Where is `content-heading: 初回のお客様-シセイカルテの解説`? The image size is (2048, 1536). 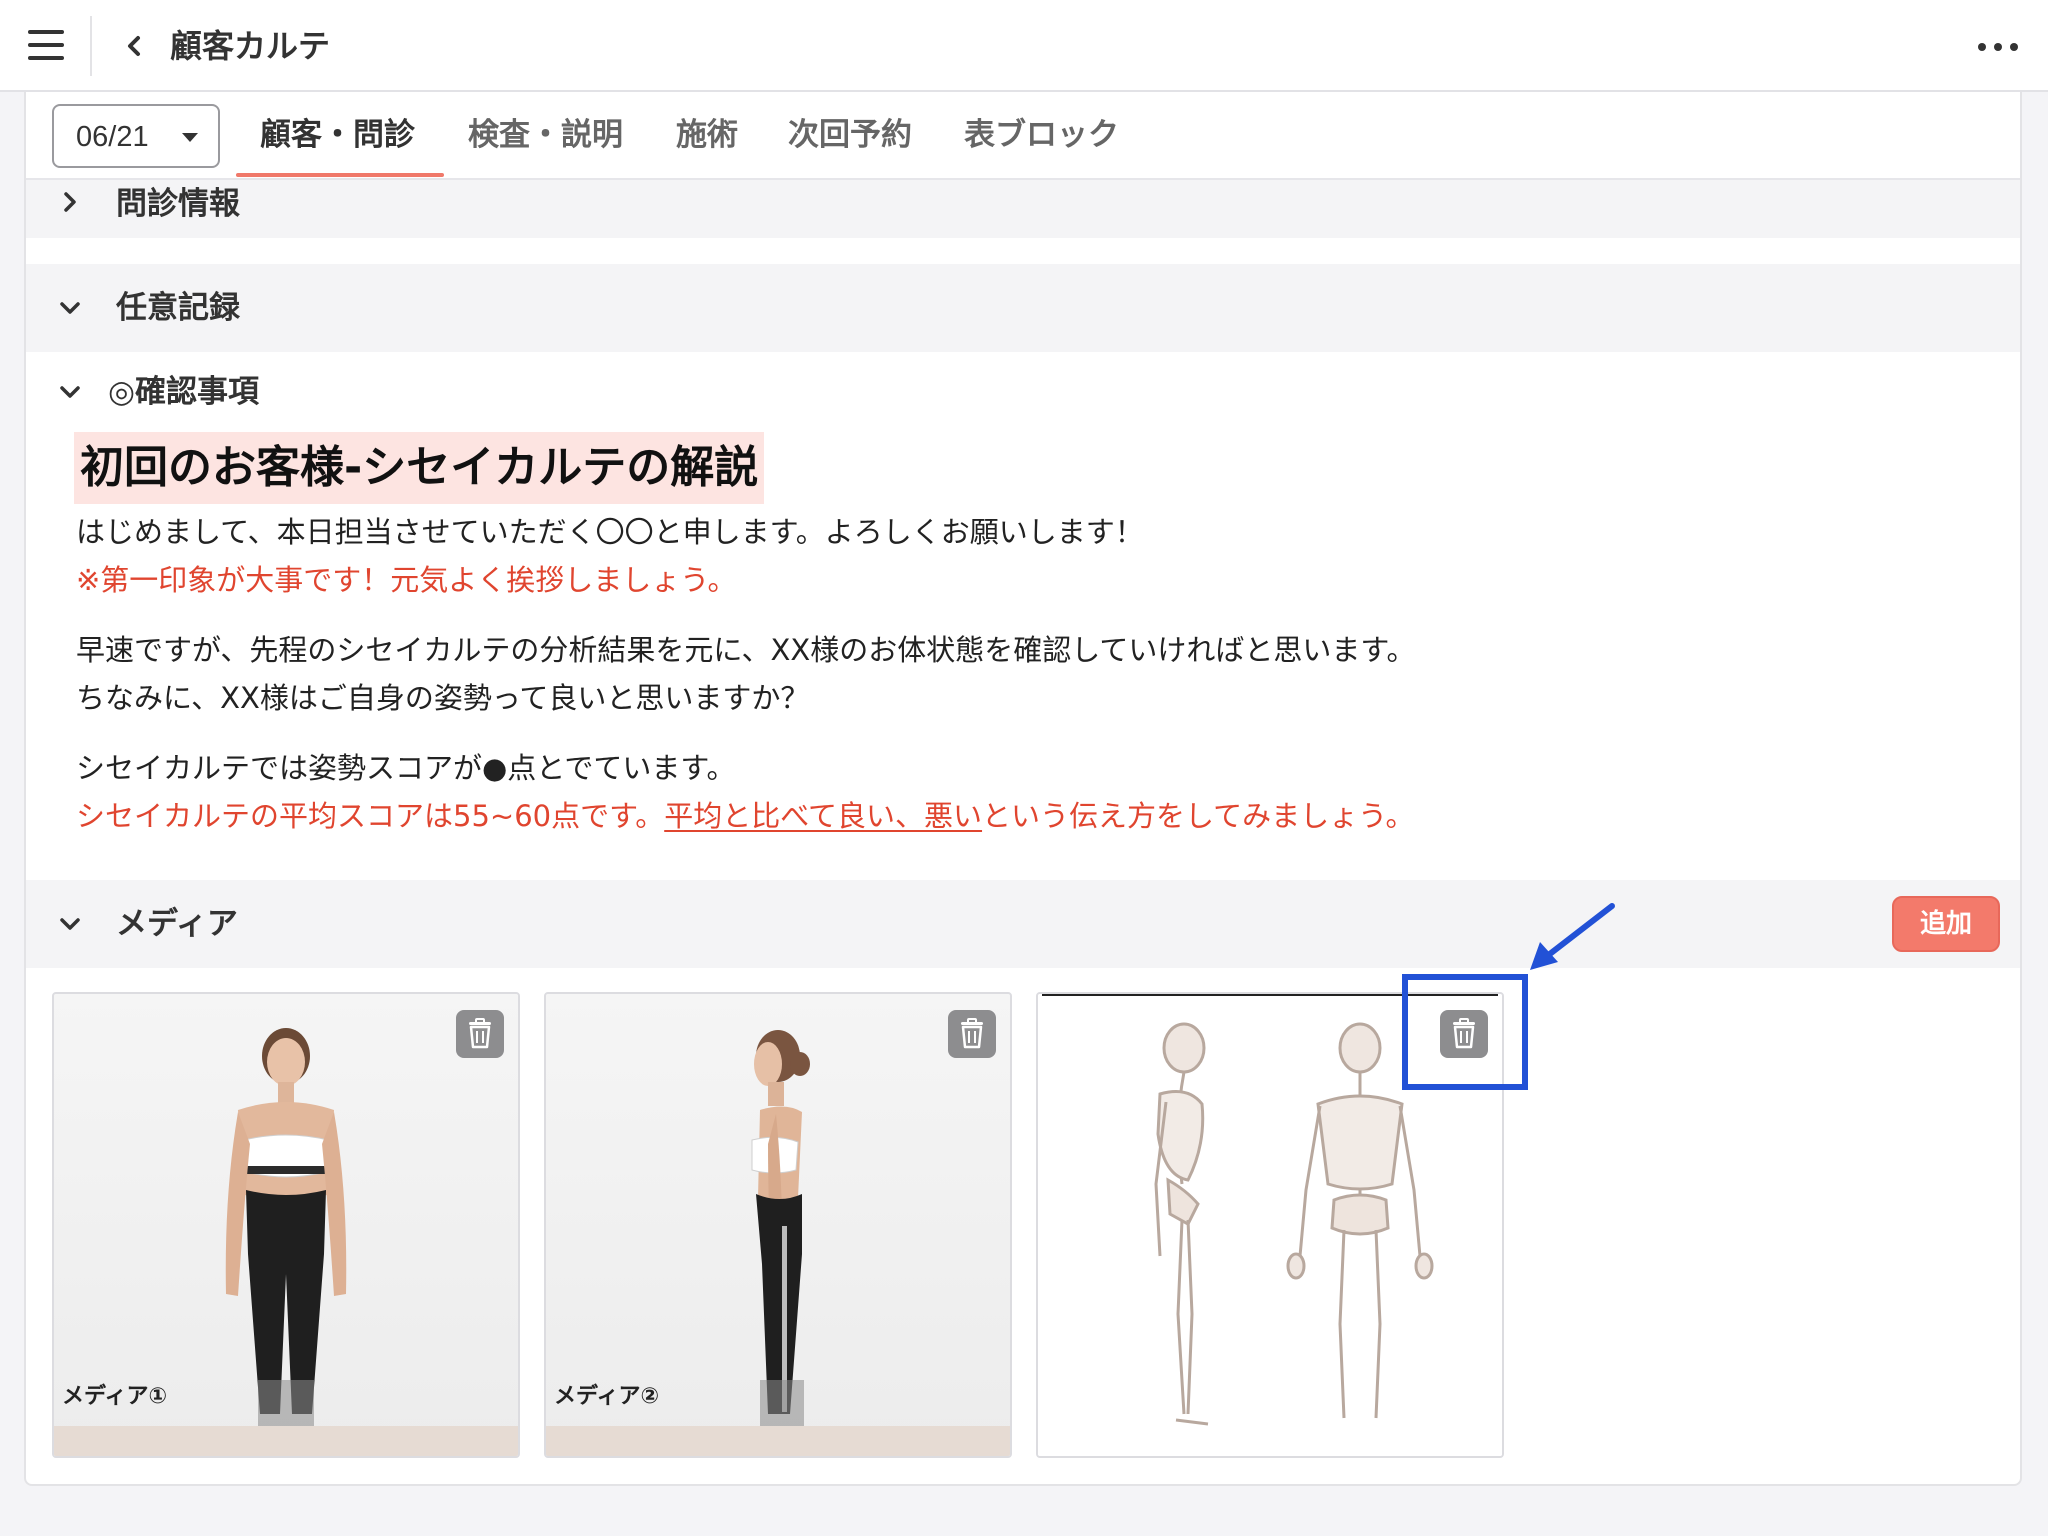 content-heading: 初回のお客様-シセイカルテの解説 is located at coordinates (419, 468).